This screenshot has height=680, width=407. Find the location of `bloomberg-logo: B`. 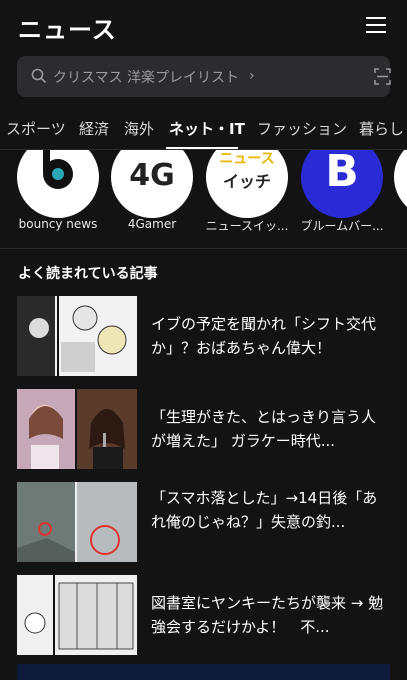

bloomberg-logo: B is located at coordinates (342, 184).